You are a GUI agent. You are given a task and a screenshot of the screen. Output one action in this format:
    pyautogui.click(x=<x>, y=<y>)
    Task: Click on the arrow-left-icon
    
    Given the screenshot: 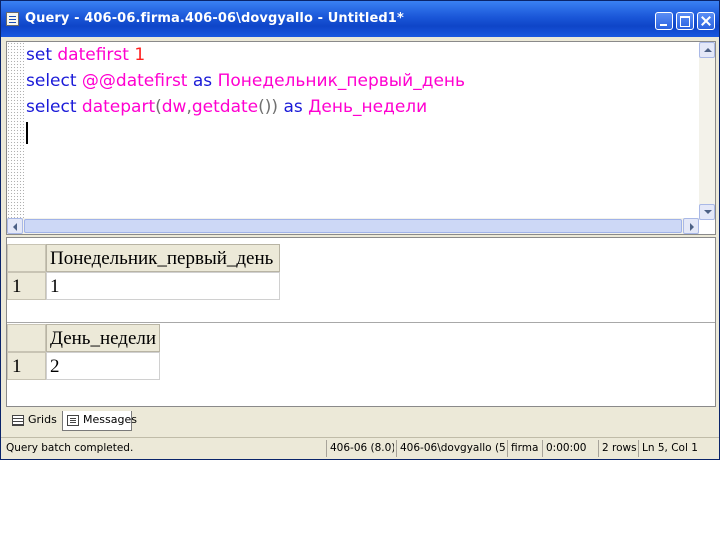 What is the action you would take?
    pyautogui.click(x=15, y=227)
    